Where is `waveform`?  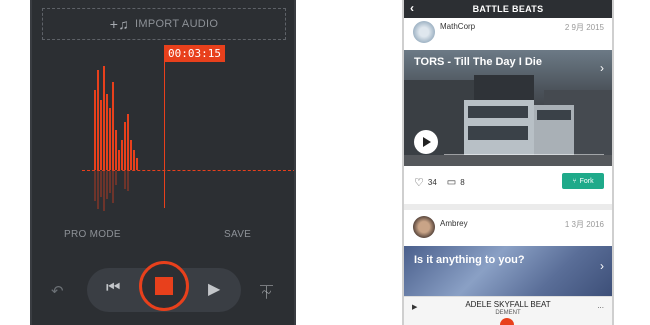 waveform is located at coordinates (127, 135).